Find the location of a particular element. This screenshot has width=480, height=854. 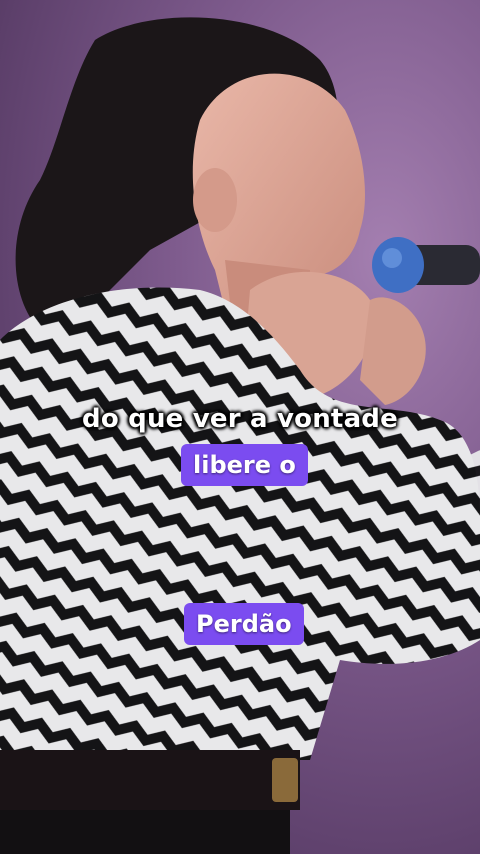

subtitle-line: do que ver a vontade is located at coordinates (240, 419).